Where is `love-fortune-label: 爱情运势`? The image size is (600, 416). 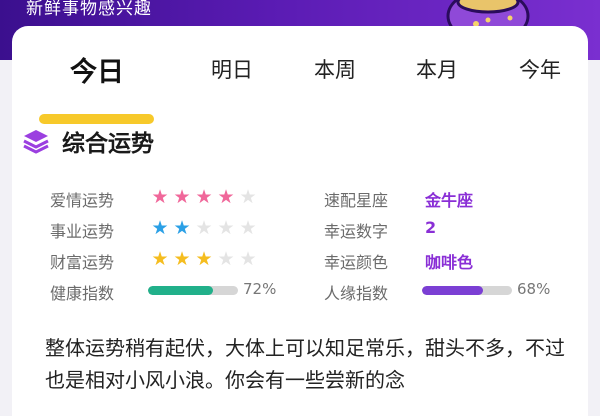 love-fortune-label: 爱情运势 is located at coordinates (82, 200).